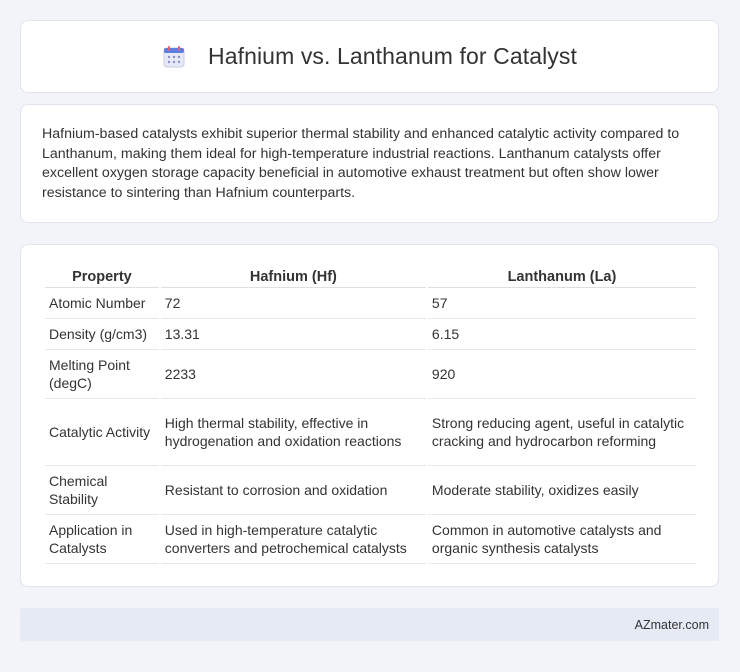 This screenshot has width=740, height=672. What do you see at coordinates (671, 624) in the screenshot?
I see `footer-brand: AZmater.com` at bounding box center [671, 624].